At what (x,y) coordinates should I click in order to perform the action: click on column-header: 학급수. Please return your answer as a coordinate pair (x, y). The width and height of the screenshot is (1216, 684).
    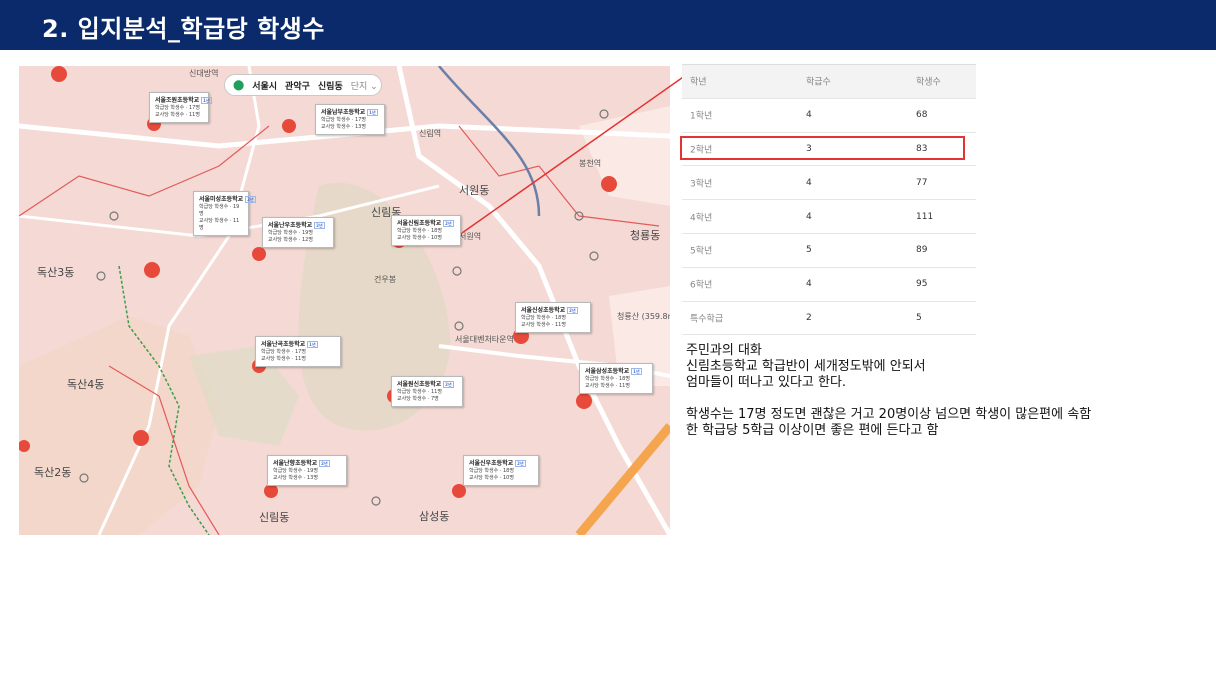
    Looking at the image, I should click on (818, 82).